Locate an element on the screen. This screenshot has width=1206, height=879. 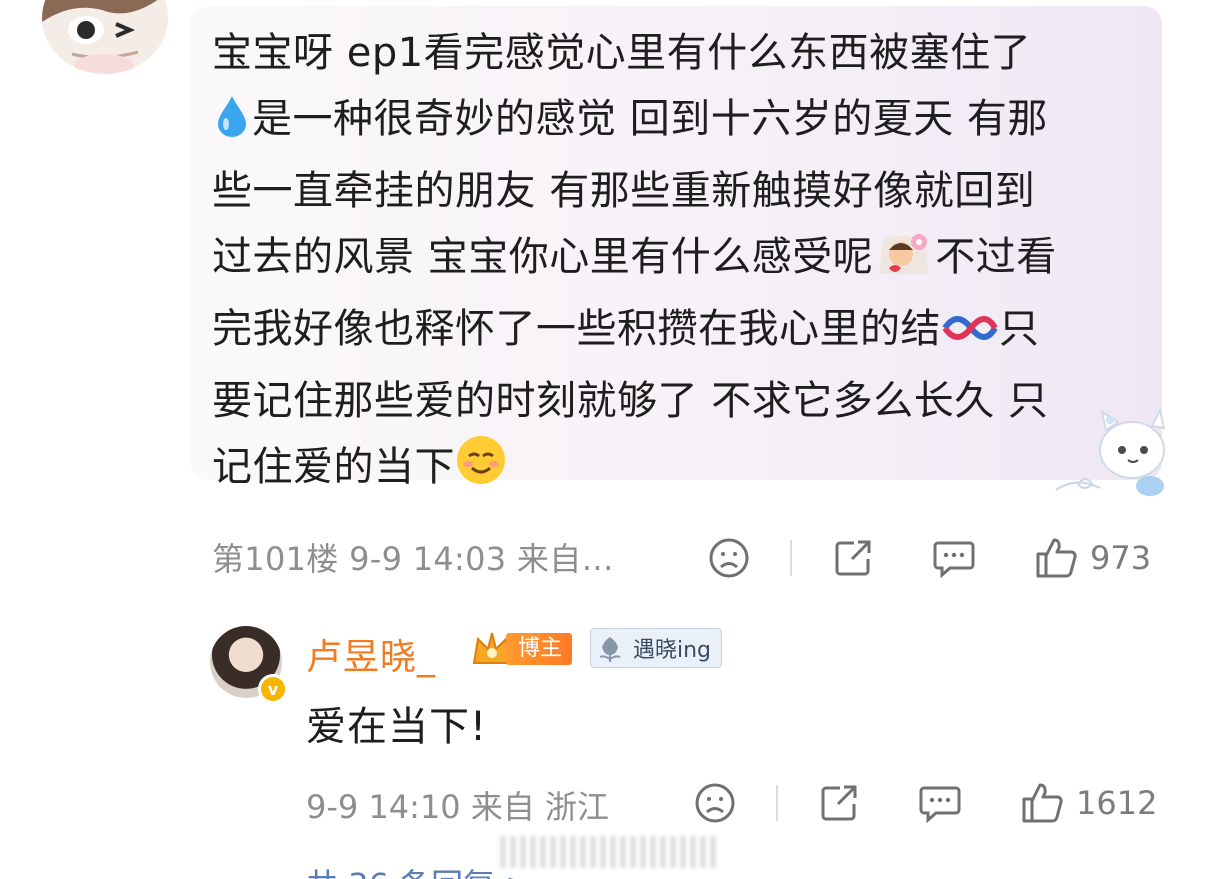
host-badge: 博主 is located at coordinates (521, 649).